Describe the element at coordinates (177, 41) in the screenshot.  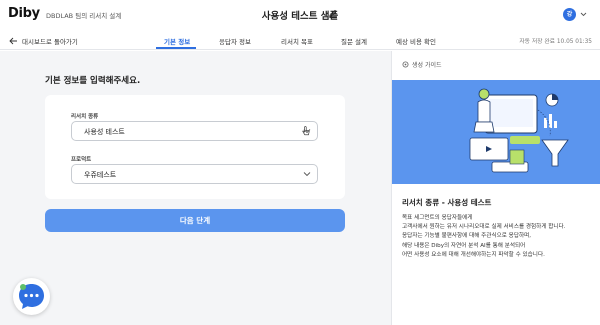
I see `tab-basic-info: 기본 정보` at that location.